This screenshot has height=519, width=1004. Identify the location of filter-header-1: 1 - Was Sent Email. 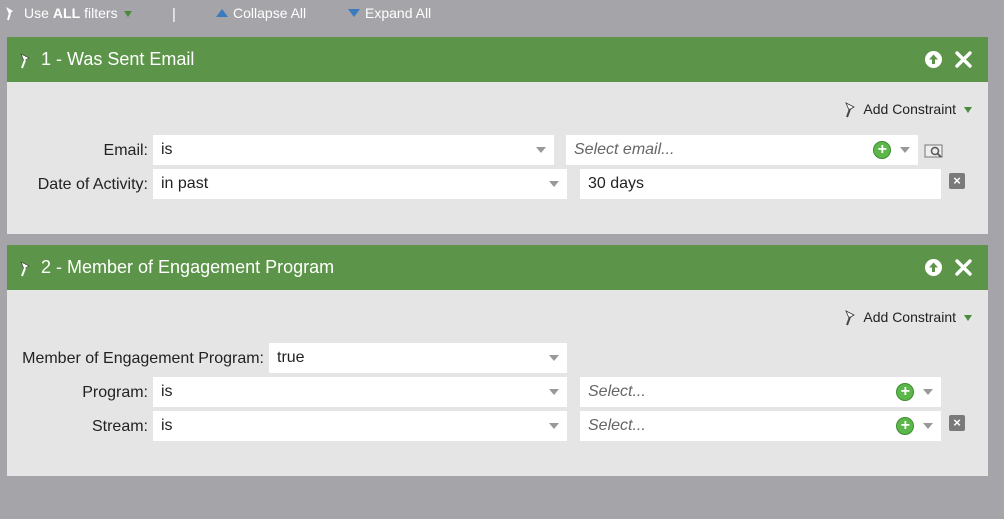
(497, 59).